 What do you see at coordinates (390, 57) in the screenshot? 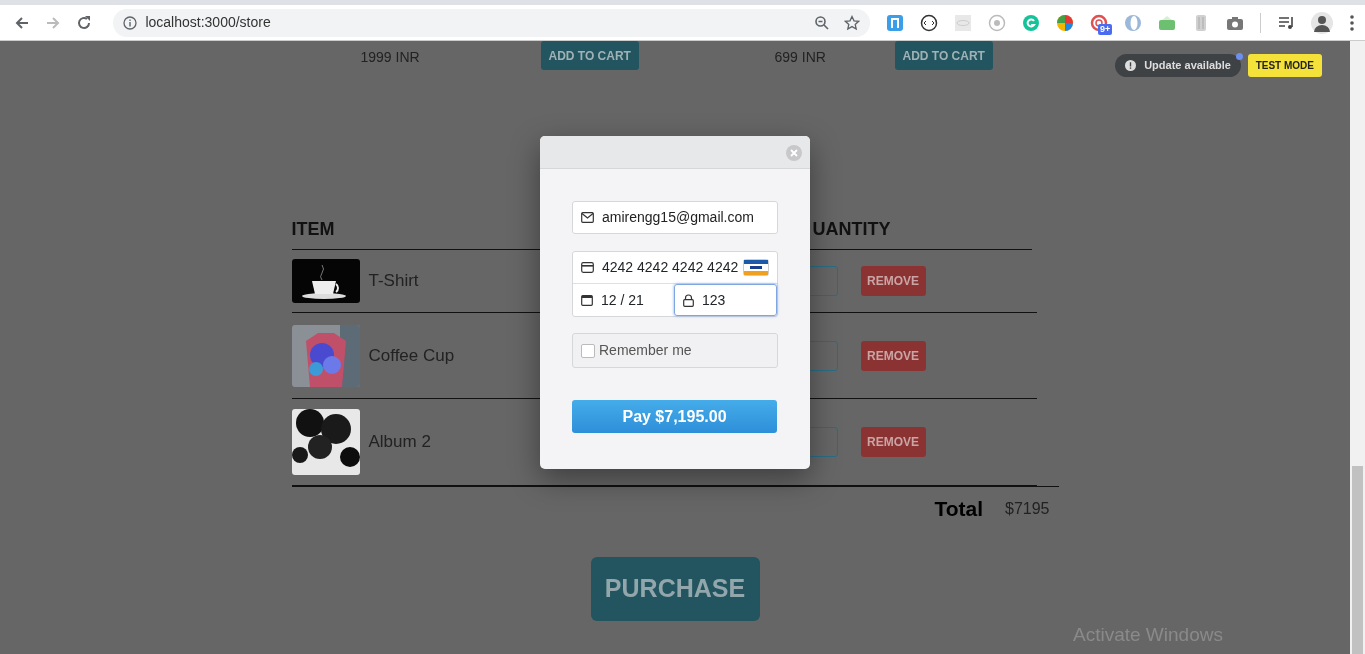
I see `price-text: 1999 INR` at bounding box center [390, 57].